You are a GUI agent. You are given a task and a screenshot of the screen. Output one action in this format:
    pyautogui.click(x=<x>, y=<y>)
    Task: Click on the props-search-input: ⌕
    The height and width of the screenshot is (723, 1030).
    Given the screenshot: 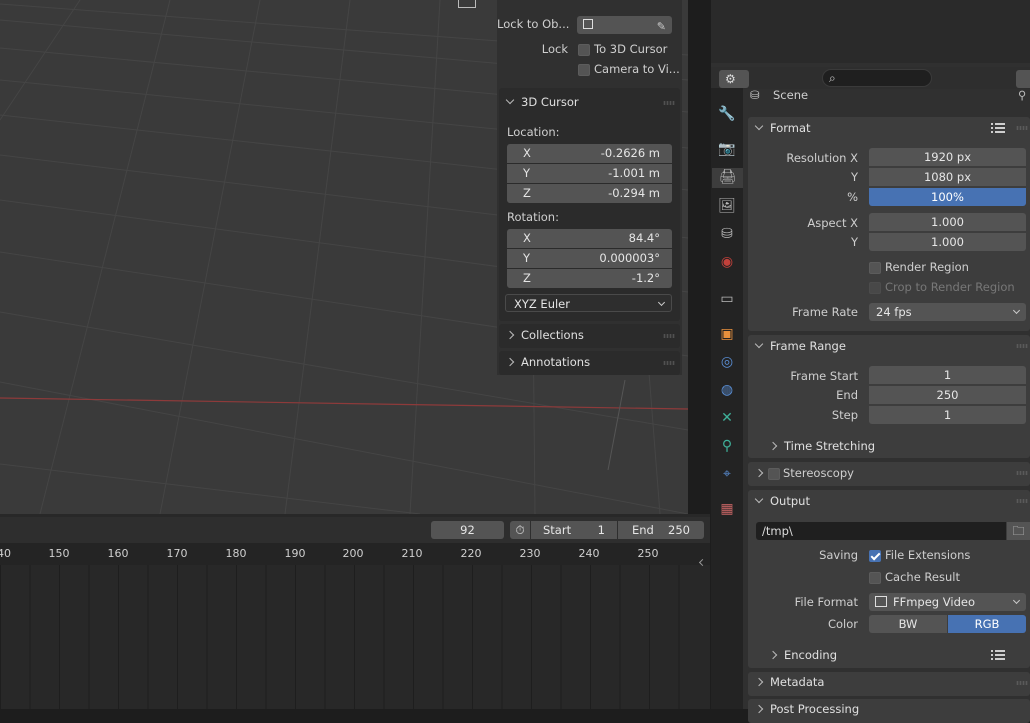 What is the action you would take?
    pyautogui.click(x=877, y=78)
    